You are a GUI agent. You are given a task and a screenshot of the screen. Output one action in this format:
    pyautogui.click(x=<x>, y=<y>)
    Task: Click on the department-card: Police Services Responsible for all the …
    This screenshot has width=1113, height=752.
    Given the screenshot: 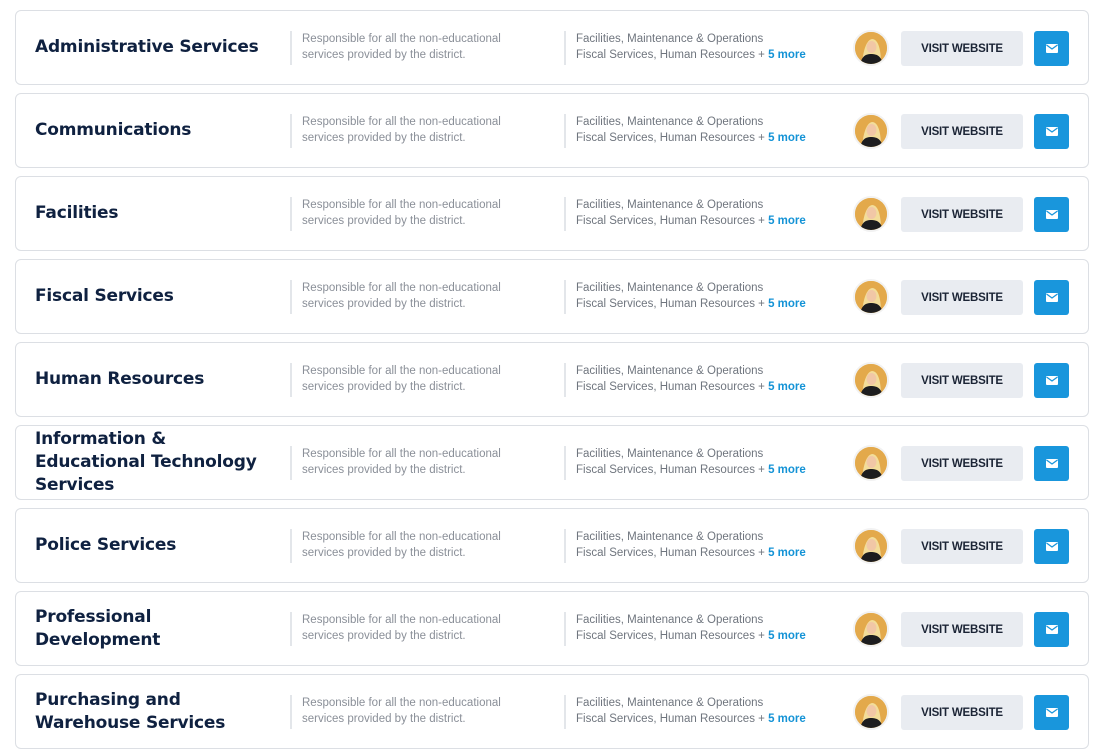 What is the action you would take?
    pyautogui.click(x=552, y=545)
    